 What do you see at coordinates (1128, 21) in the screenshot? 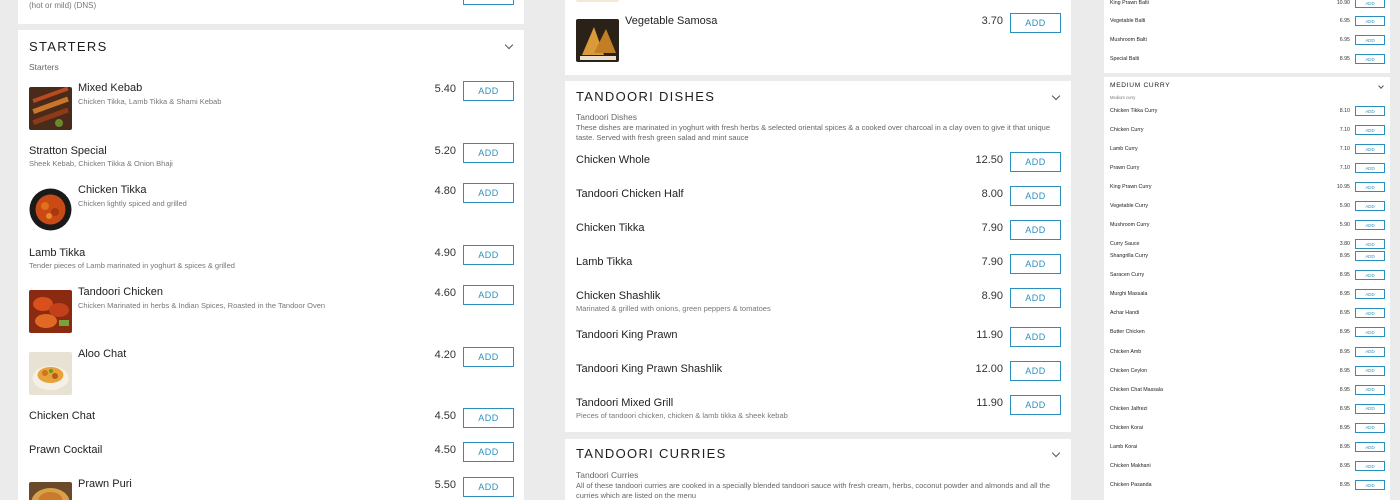
I see `item-name: Vegetable Balti` at bounding box center [1128, 21].